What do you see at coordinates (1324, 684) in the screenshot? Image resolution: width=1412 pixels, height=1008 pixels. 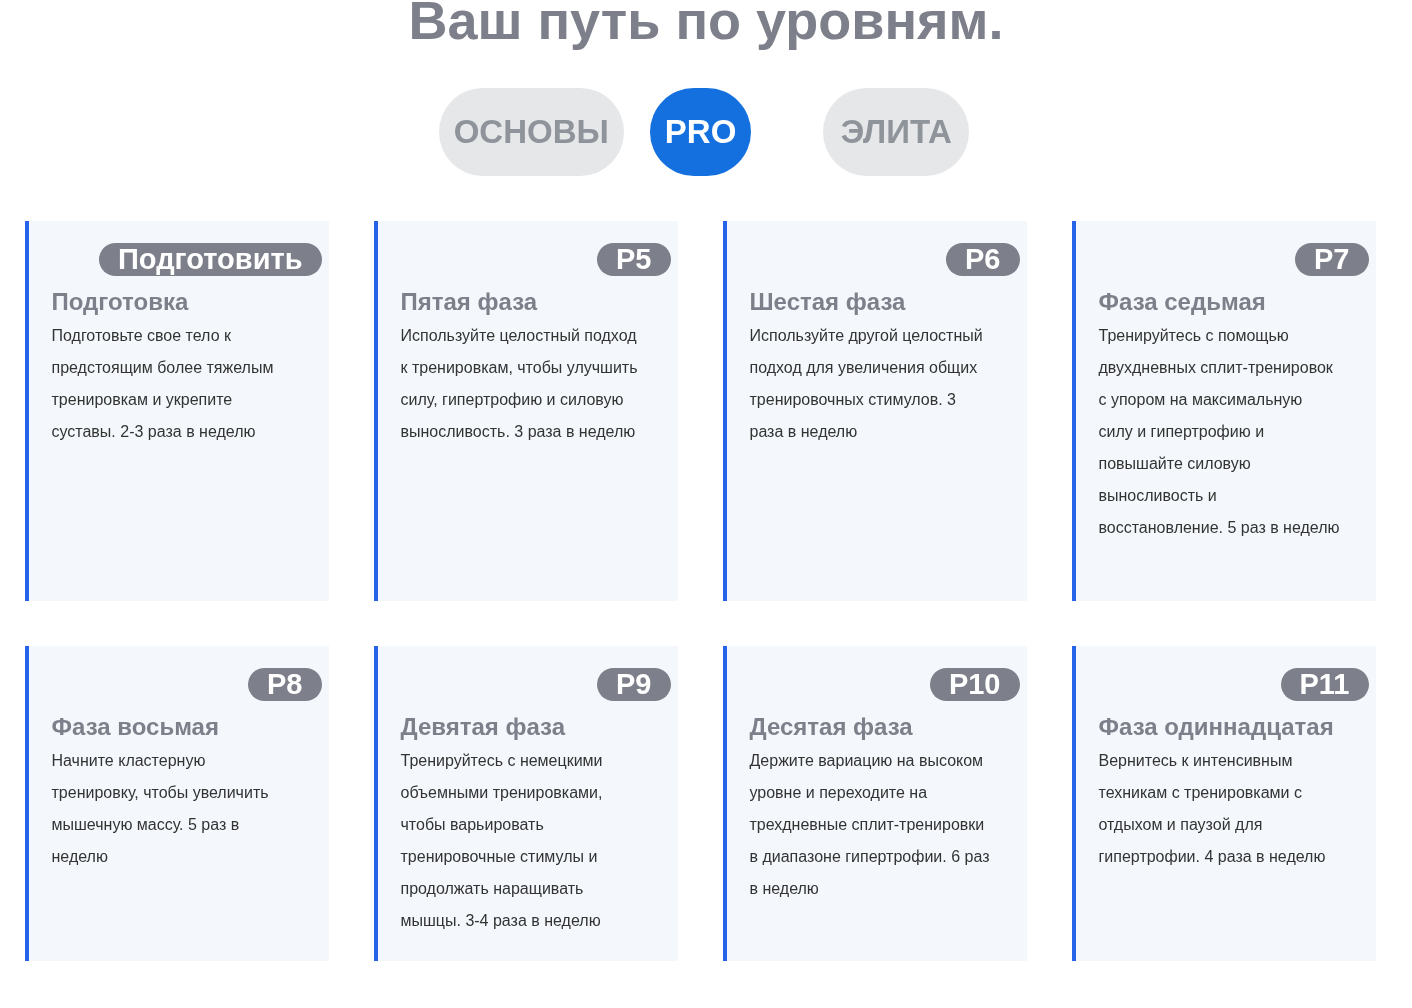 I see `phase-badge: P11` at bounding box center [1324, 684].